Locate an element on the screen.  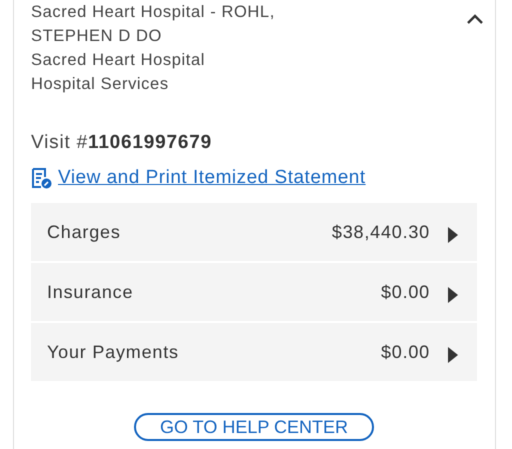
chevron-icon is located at coordinates (475, 19).